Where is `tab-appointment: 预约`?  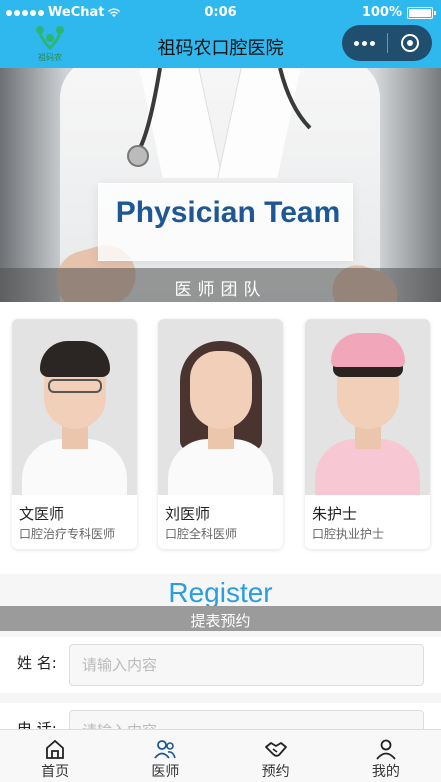
tab-appointment: 预约 is located at coordinates (276, 756).